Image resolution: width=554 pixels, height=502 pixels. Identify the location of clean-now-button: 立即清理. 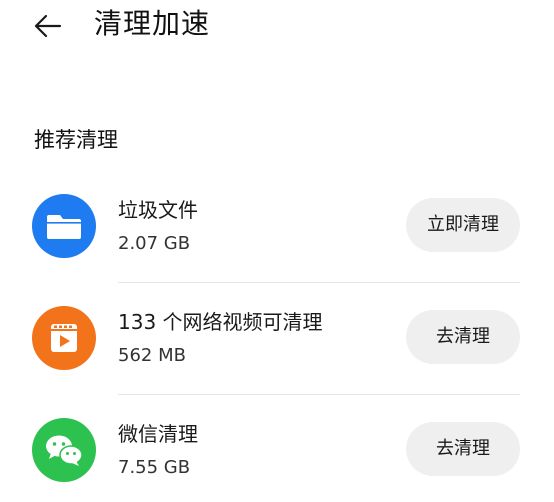
(463, 225).